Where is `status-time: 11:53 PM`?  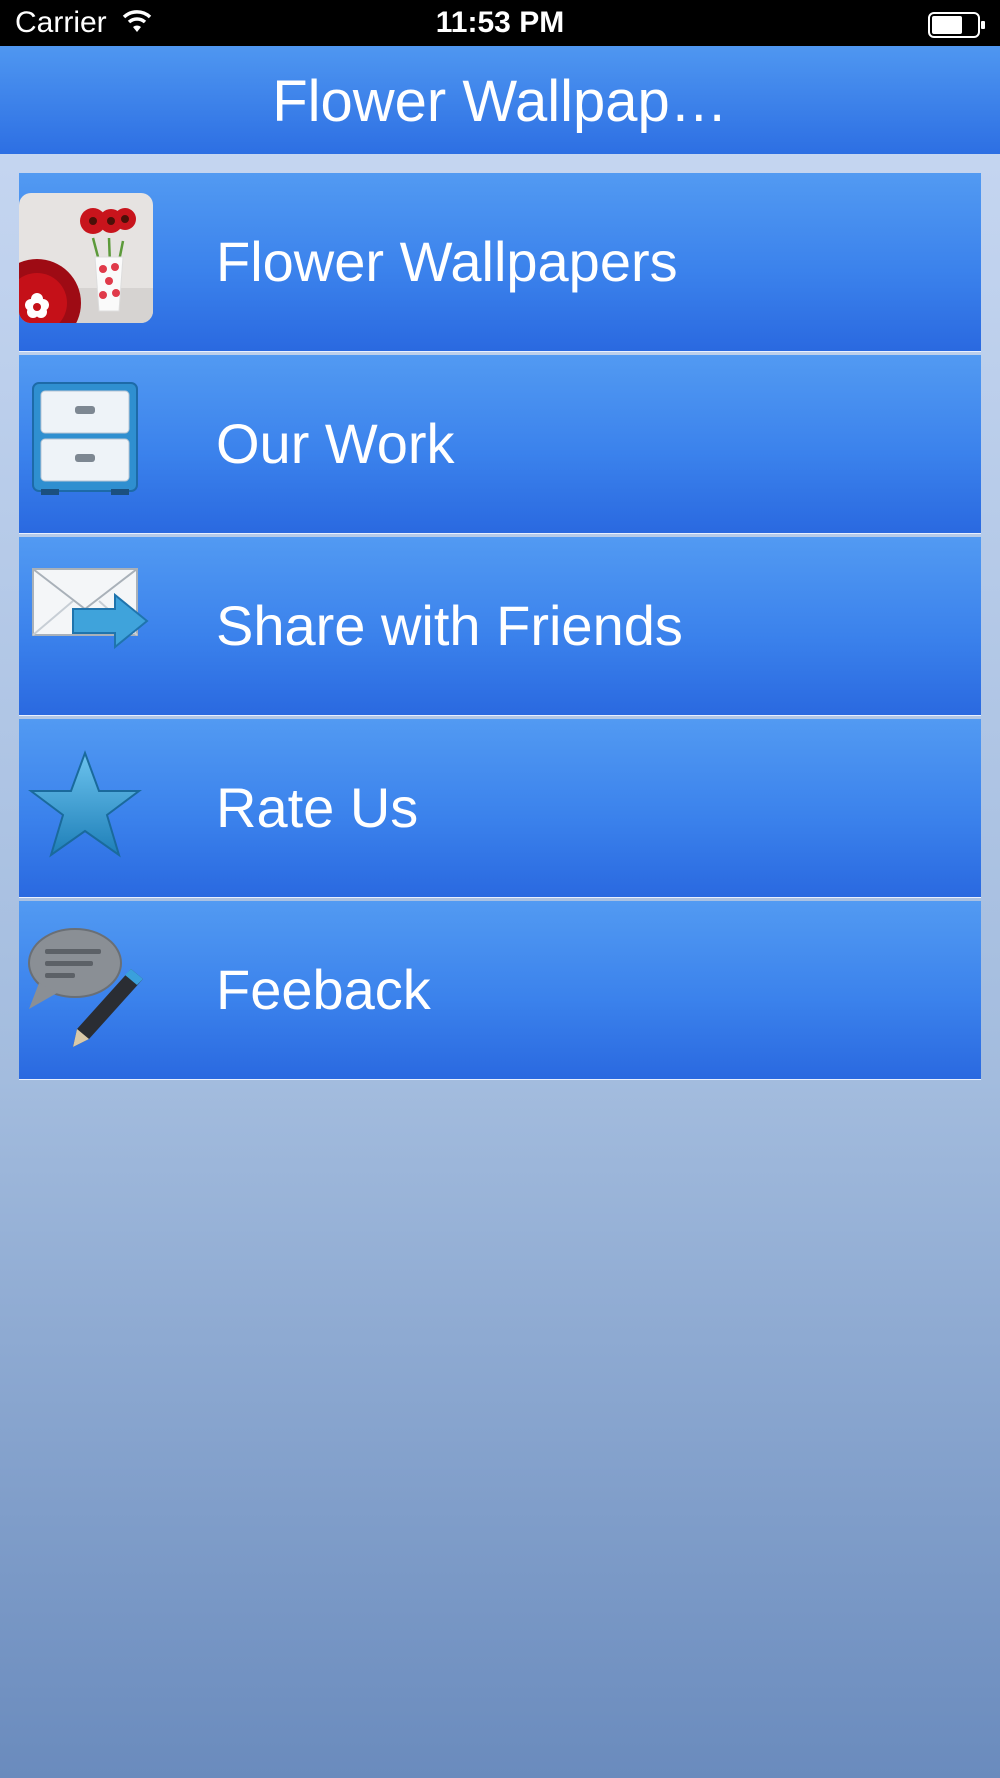 status-time: 11:53 PM is located at coordinates (500, 22).